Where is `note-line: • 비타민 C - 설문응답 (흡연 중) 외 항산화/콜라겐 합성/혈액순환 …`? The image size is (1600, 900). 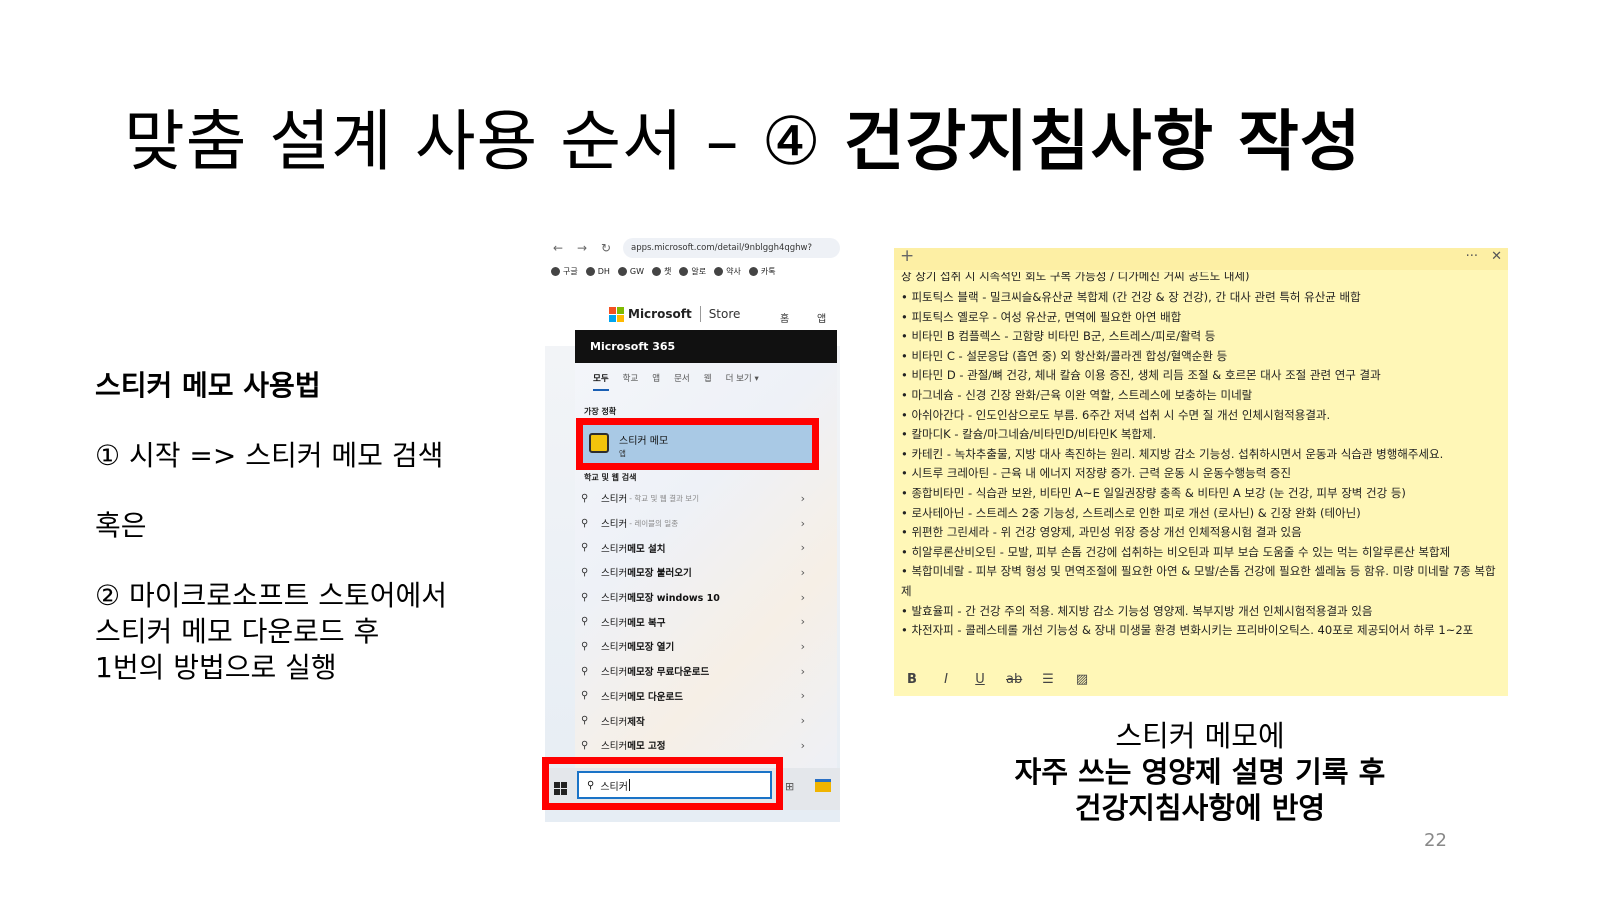 note-line: • 비타민 C - 설문응답 (흡연 중) 외 항산화/콜라겐 합성/혈액순환 … is located at coordinates (1064, 355).